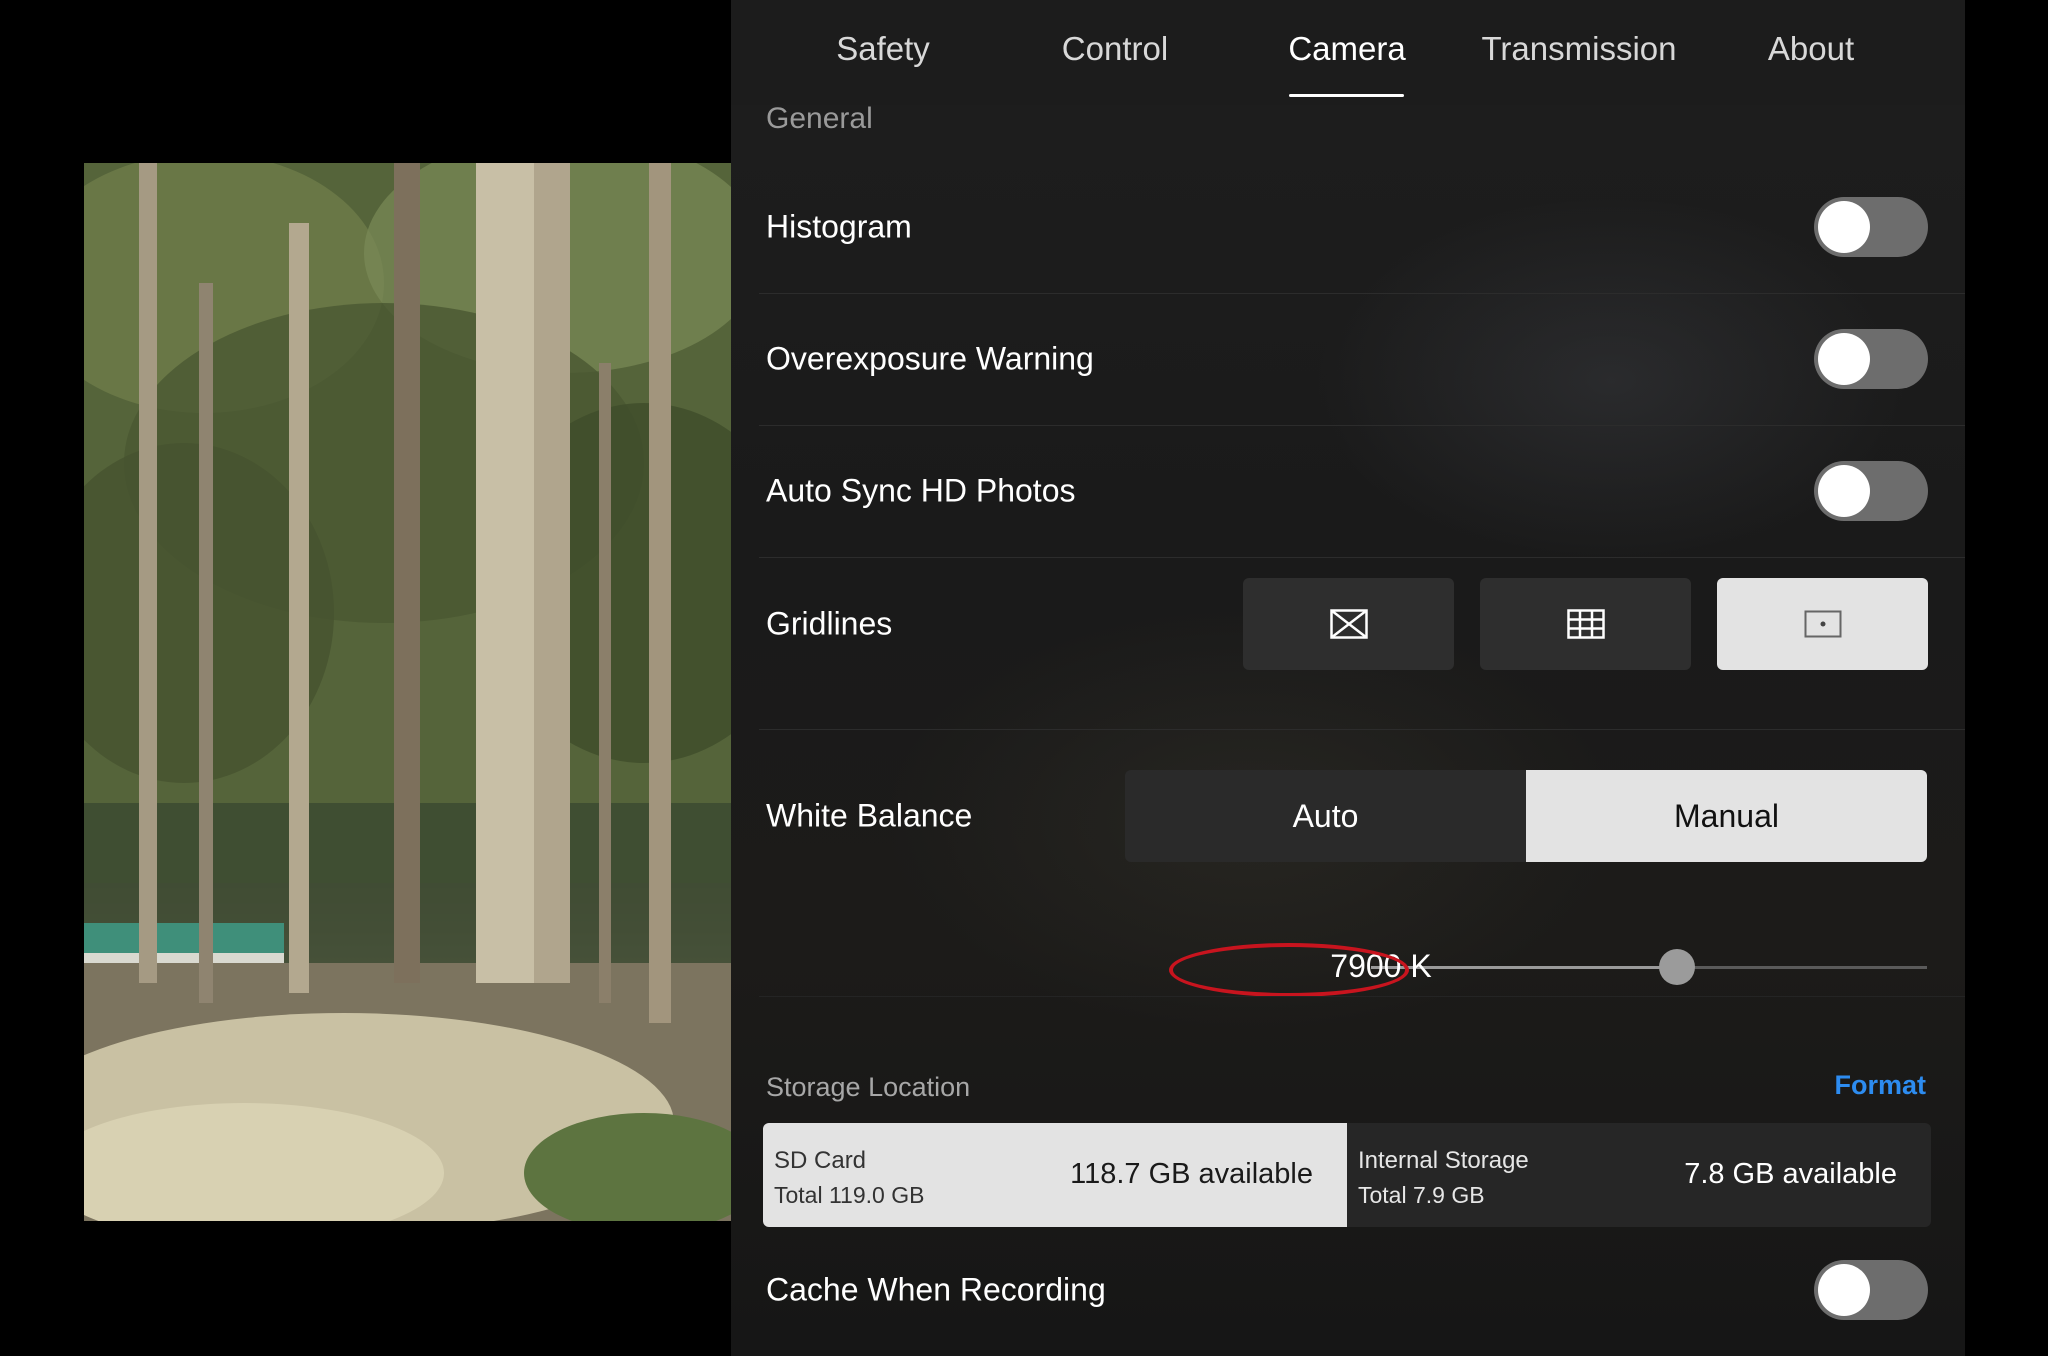  What do you see at coordinates (1381, 966) in the screenshot?
I see `white-balance-value: 7900 K` at bounding box center [1381, 966].